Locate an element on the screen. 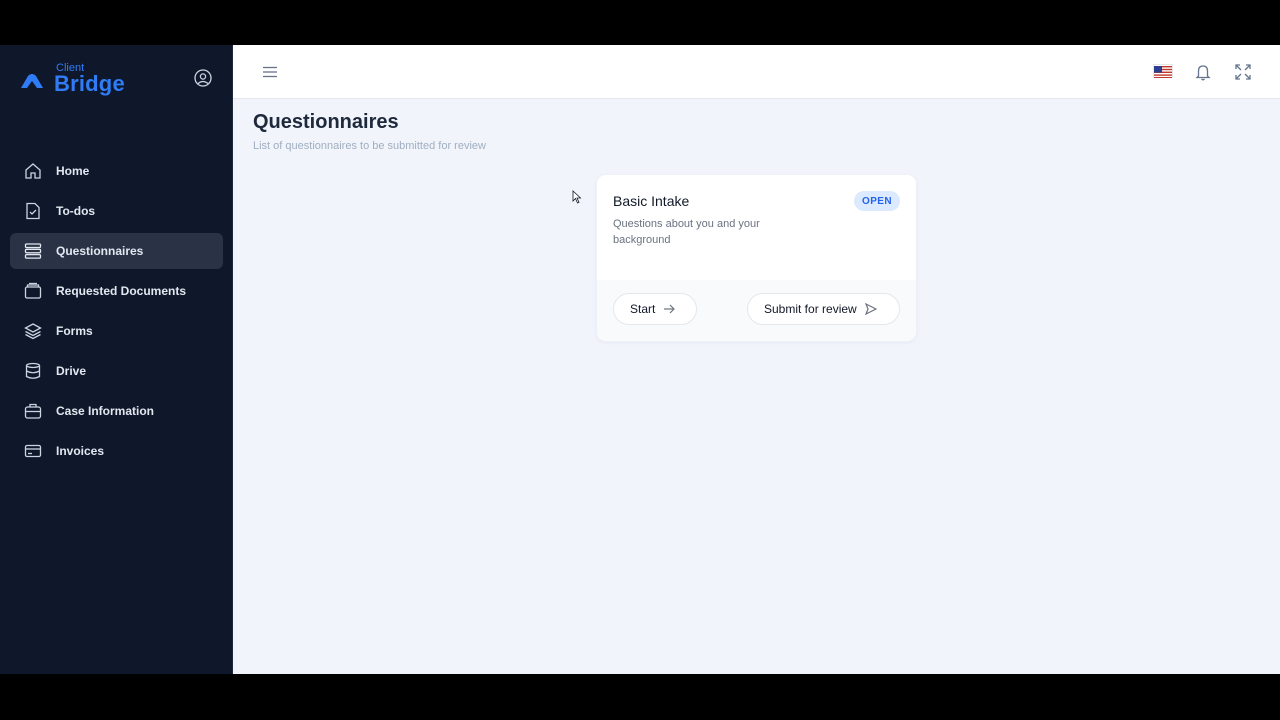 The height and width of the screenshot is (720, 1280). status-badge: OPEN is located at coordinates (877, 201).